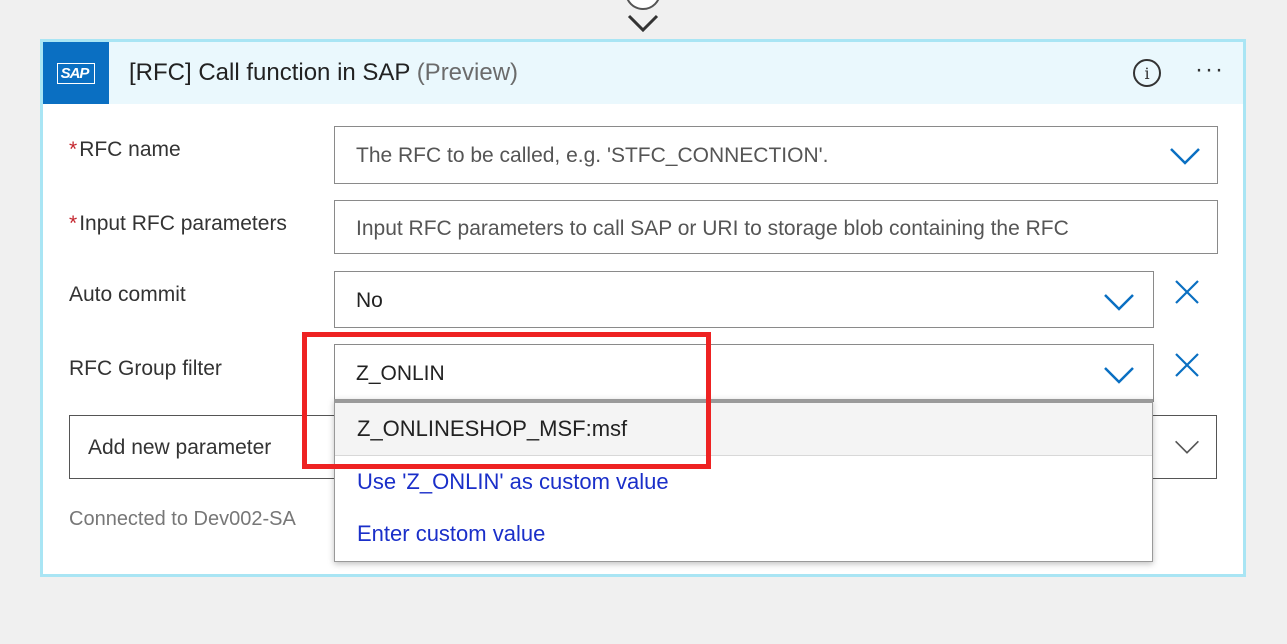 The image size is (1287, 644). What do you see at coordinates (743, 538) in the screenshot?
I see `dropdown-option-enter-custom: Enter custom value` at bounding box center [743, 538].